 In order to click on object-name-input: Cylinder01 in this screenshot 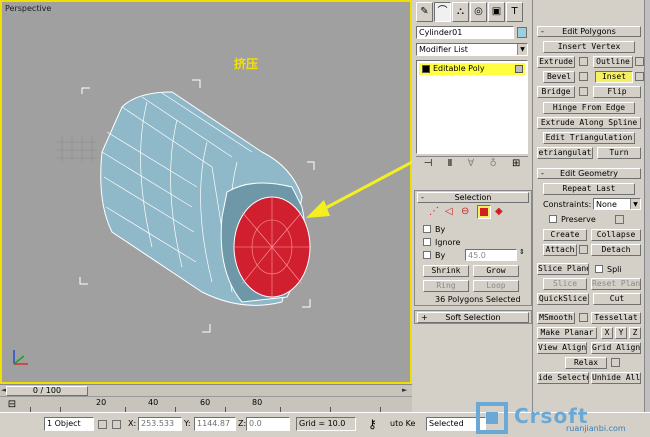, I will do `click(465, 32)`.